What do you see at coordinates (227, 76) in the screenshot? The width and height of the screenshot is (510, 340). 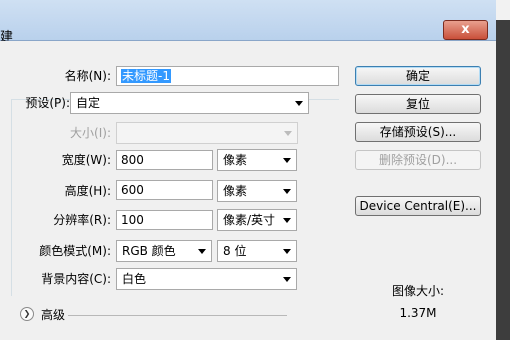 I see `name-input: 未标题-1` at bounding box center [227, 76].